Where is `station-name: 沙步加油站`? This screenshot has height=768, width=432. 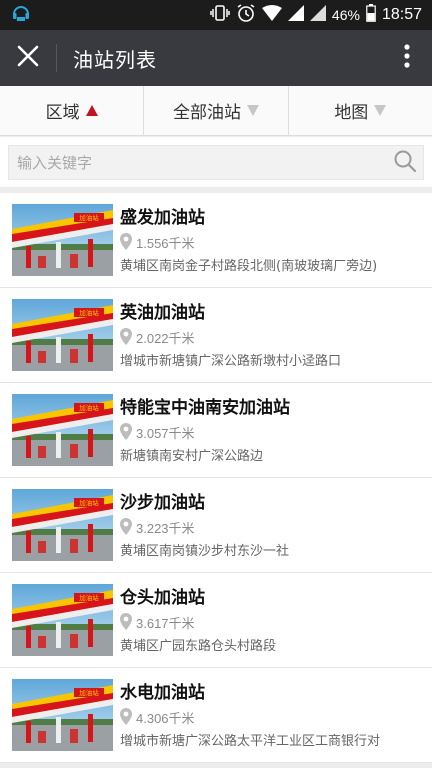
station-name: 沙步加油站 is located at coordinates (162, 502).